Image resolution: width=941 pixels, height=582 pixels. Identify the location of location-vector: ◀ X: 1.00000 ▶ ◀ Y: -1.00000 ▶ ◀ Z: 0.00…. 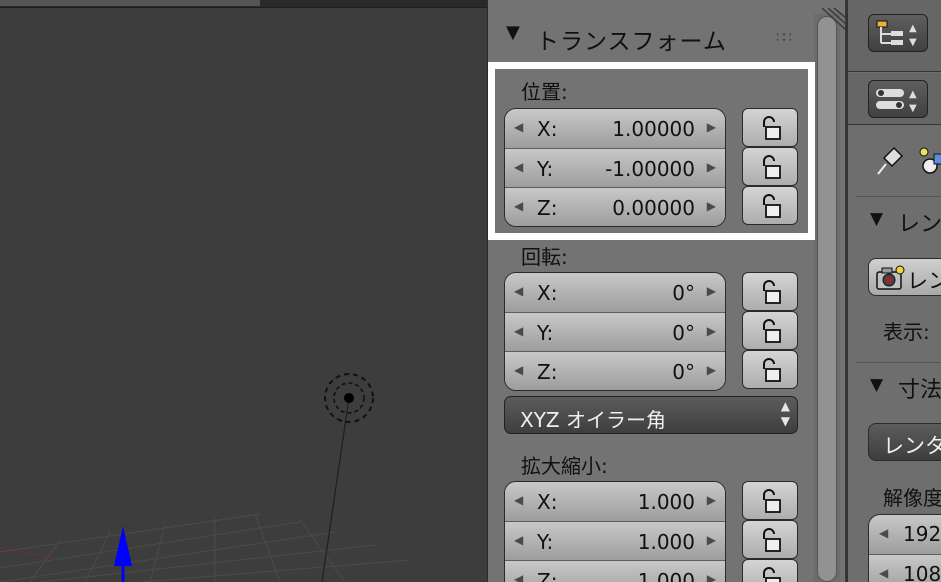
(615, 167).